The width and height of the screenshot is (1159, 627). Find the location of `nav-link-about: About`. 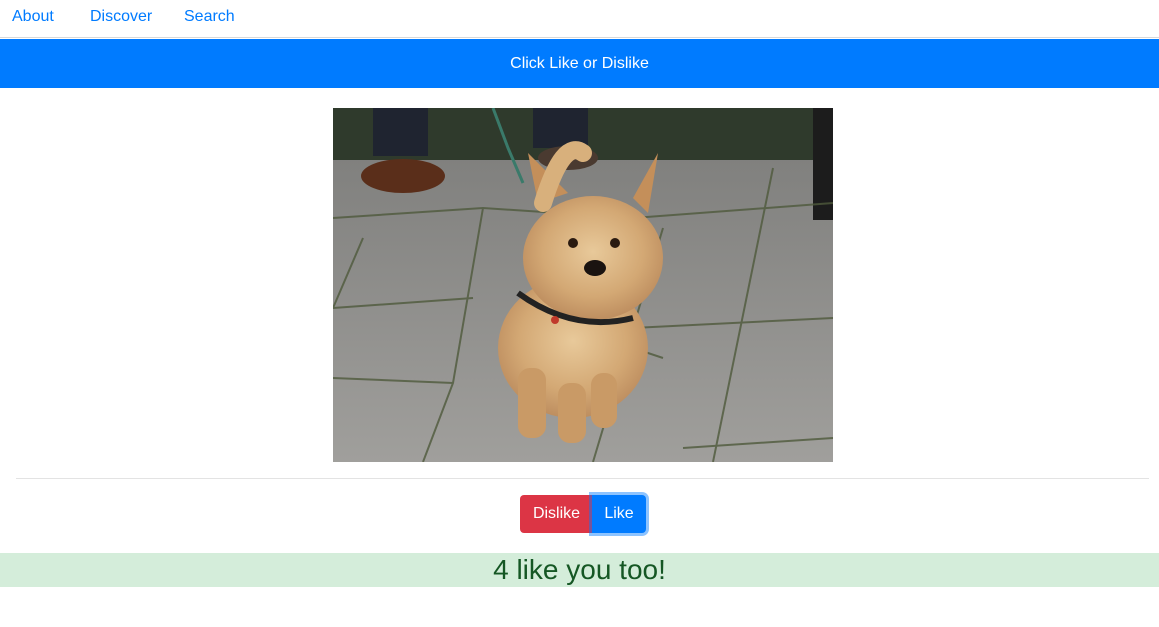

nav-link-about: About is located at coordinates (33, 17).